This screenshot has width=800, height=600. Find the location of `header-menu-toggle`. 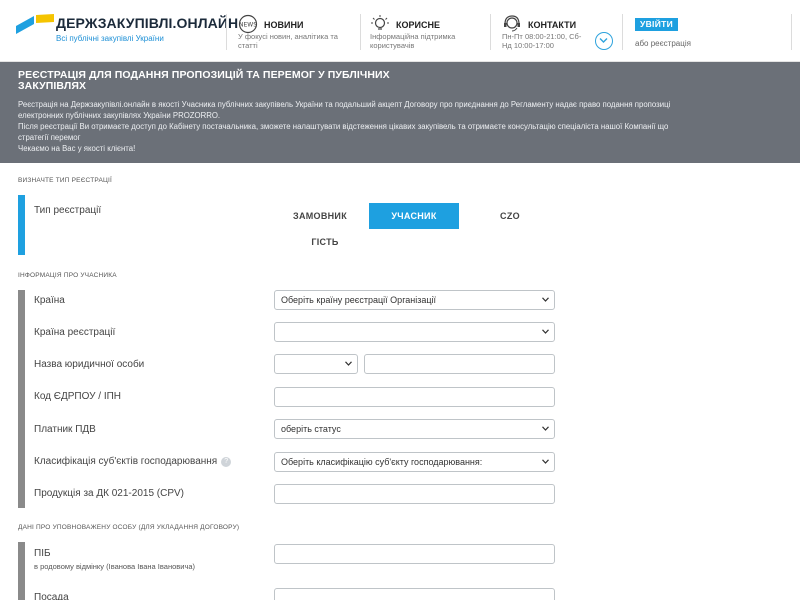

header-menu-toggle is located at coordinates (604, 41).